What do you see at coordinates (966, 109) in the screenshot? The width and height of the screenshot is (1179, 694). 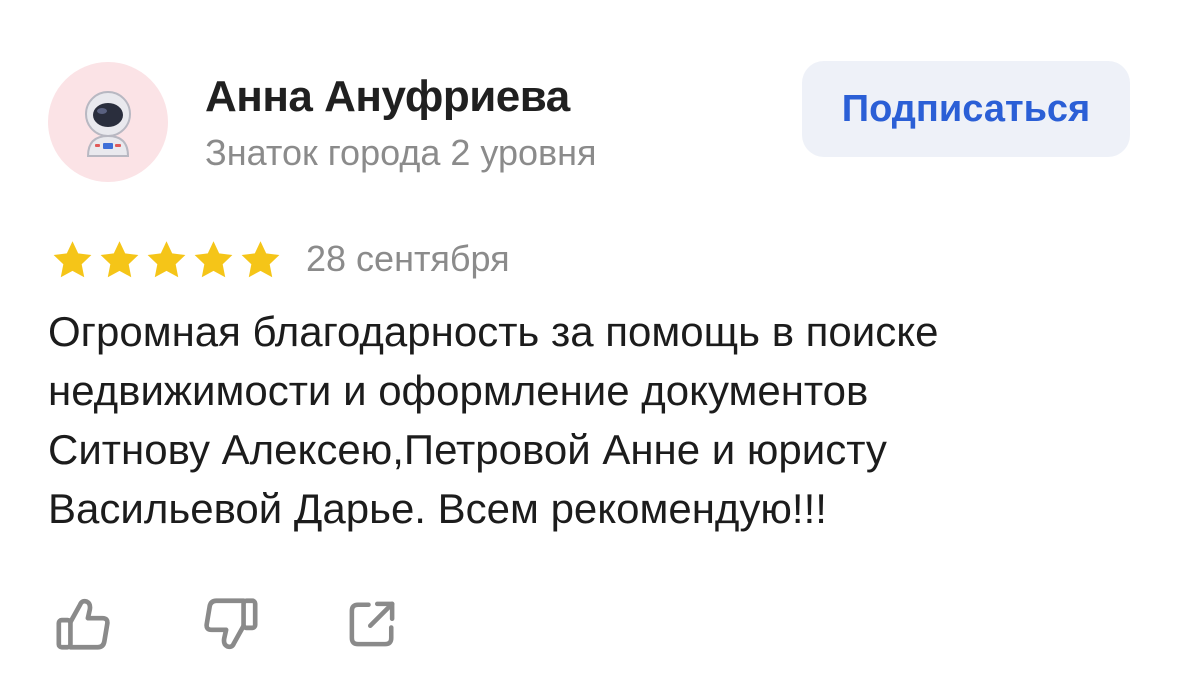 I see `subscribe-button: Подписаться` at bounding box center [966, 109].